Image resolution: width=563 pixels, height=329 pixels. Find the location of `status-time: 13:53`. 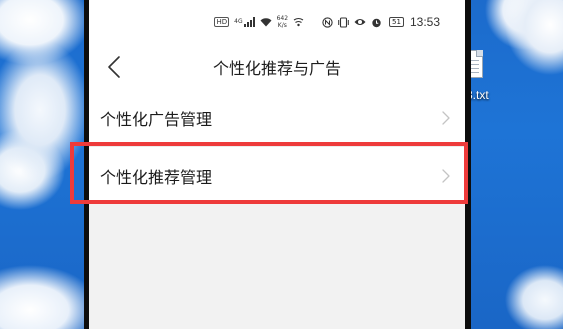

status-time: 13:53 is located at coordinates (424, 22).